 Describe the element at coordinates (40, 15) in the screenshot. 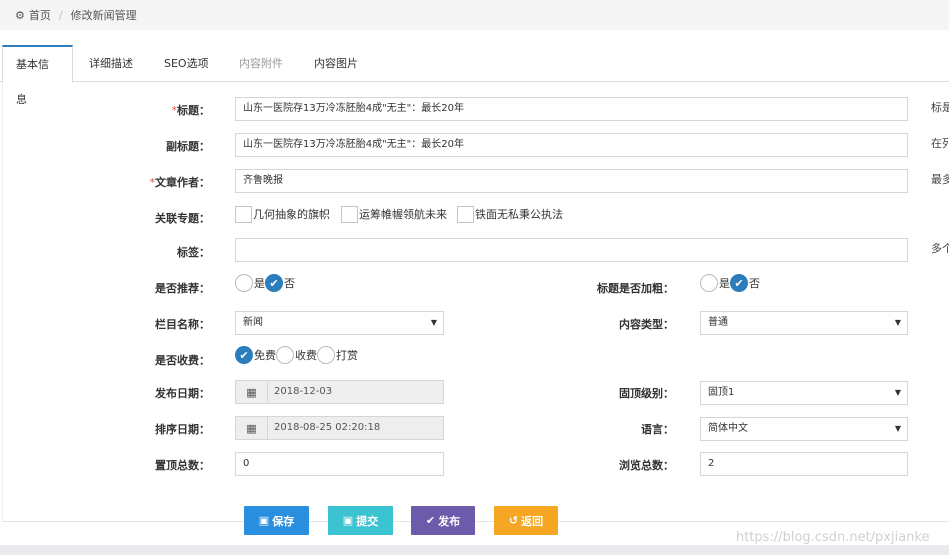

I see `breadcrumb-home: 首页` at that location.